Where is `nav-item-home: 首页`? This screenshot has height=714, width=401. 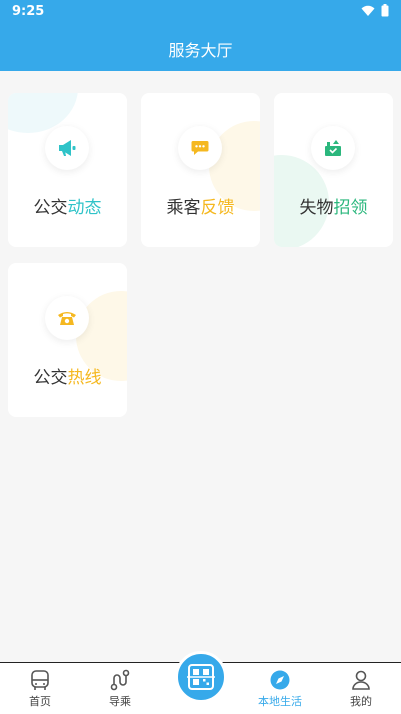 nav-item-home: 首页 is located at coordinates (40, 689).